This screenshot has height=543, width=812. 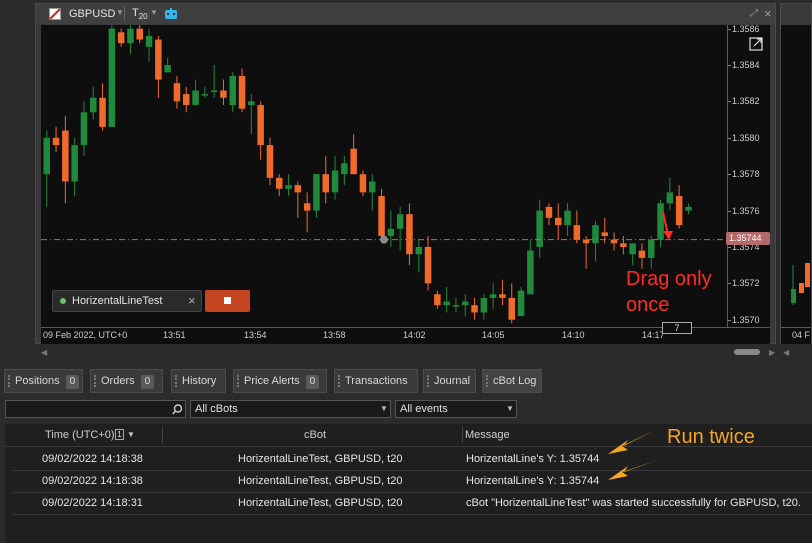 I want to click on symbol-label: GBPUSD, so click(x=92, y=14).